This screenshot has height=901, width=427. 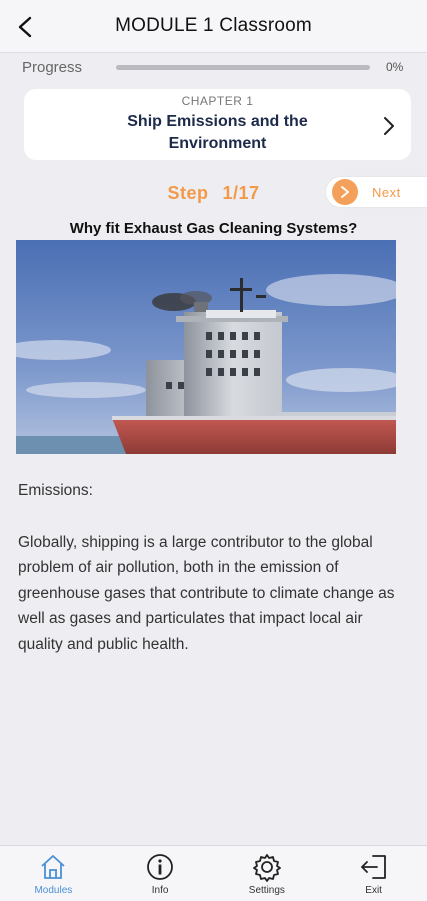 I want to click on step-question: Why fit Exhaust Gas Cleaning Systems?, so click(x=213, y=228).